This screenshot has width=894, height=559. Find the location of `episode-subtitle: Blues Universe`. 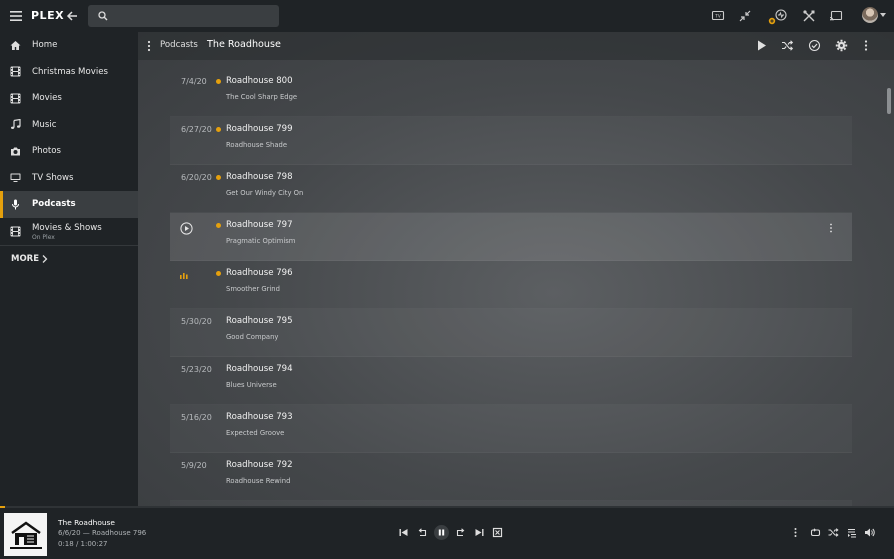

episode-subtitle: Blues Universe is located at coordinates (251, 385).